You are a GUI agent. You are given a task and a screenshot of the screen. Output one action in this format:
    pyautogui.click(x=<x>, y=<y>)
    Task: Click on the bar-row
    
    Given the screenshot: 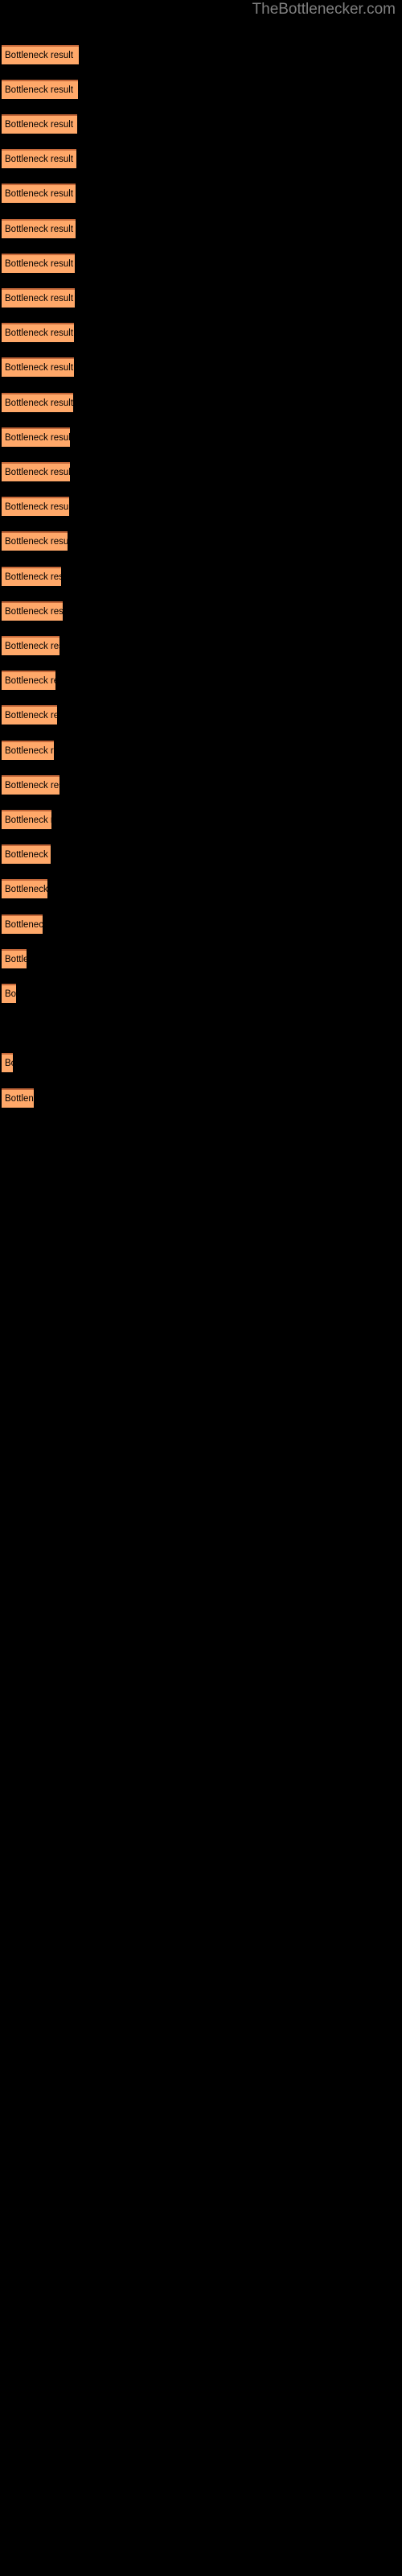 What is the action you would take?
    pyautogui.click(x=201, y=1028)
    